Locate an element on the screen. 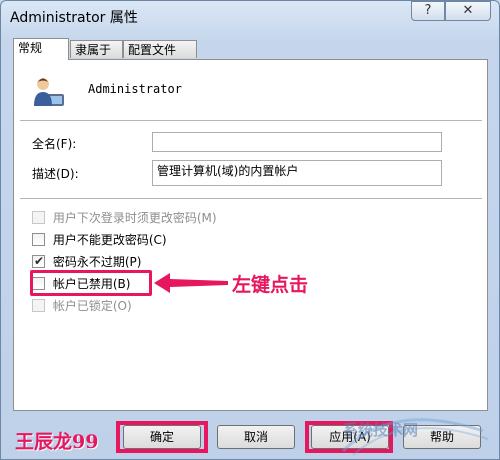 The height and width of the screenshot is (460, 500). fullname-field is located at coordinates (297, 142).